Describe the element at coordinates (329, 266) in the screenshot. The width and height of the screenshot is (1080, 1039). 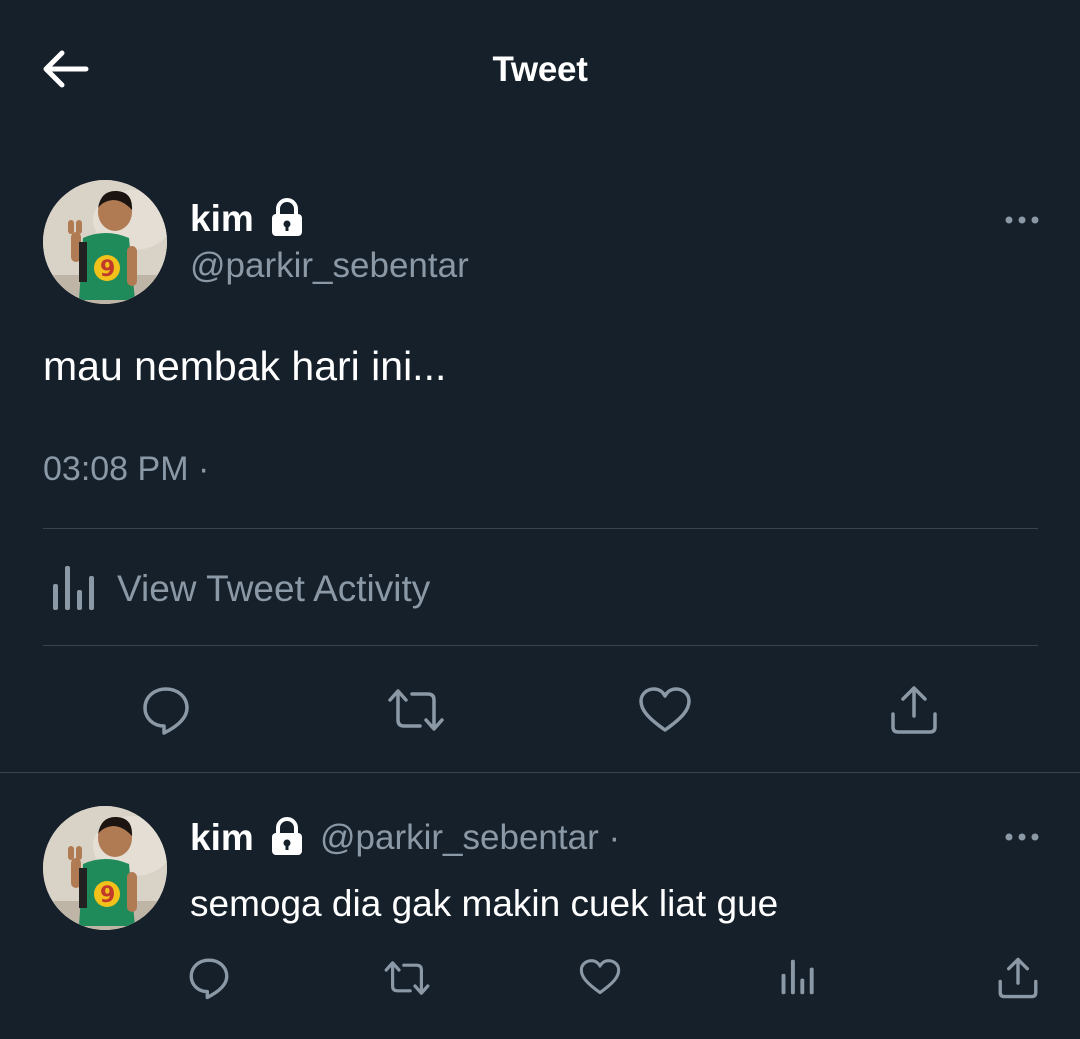
I see `author-handle: @parkir_sebentar` at that location.